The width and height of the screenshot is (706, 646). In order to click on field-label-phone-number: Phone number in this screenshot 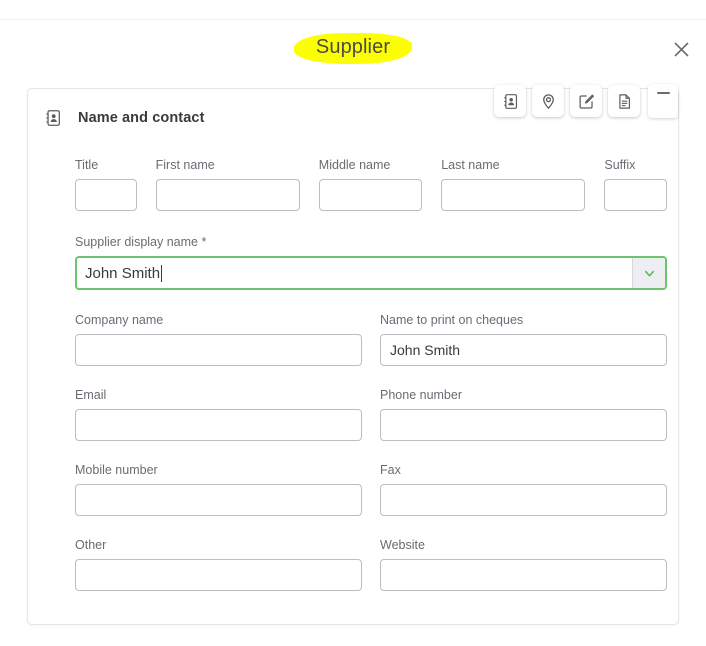, I will do `click(421, 395)`.